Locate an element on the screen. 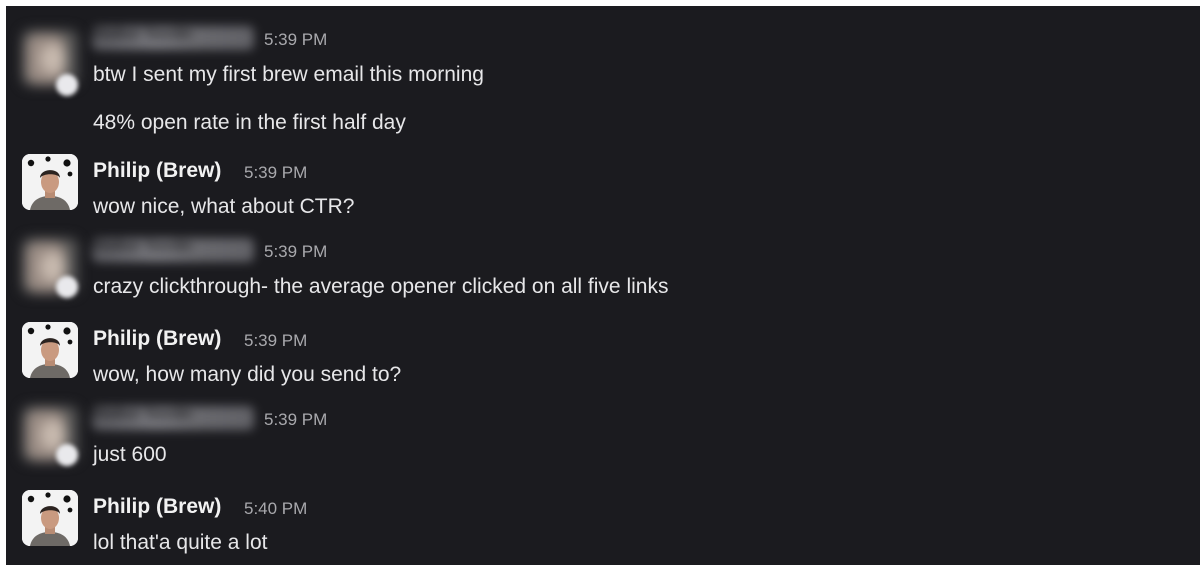  timestamp: 5:40 PM is located at coordinates (275, 509).